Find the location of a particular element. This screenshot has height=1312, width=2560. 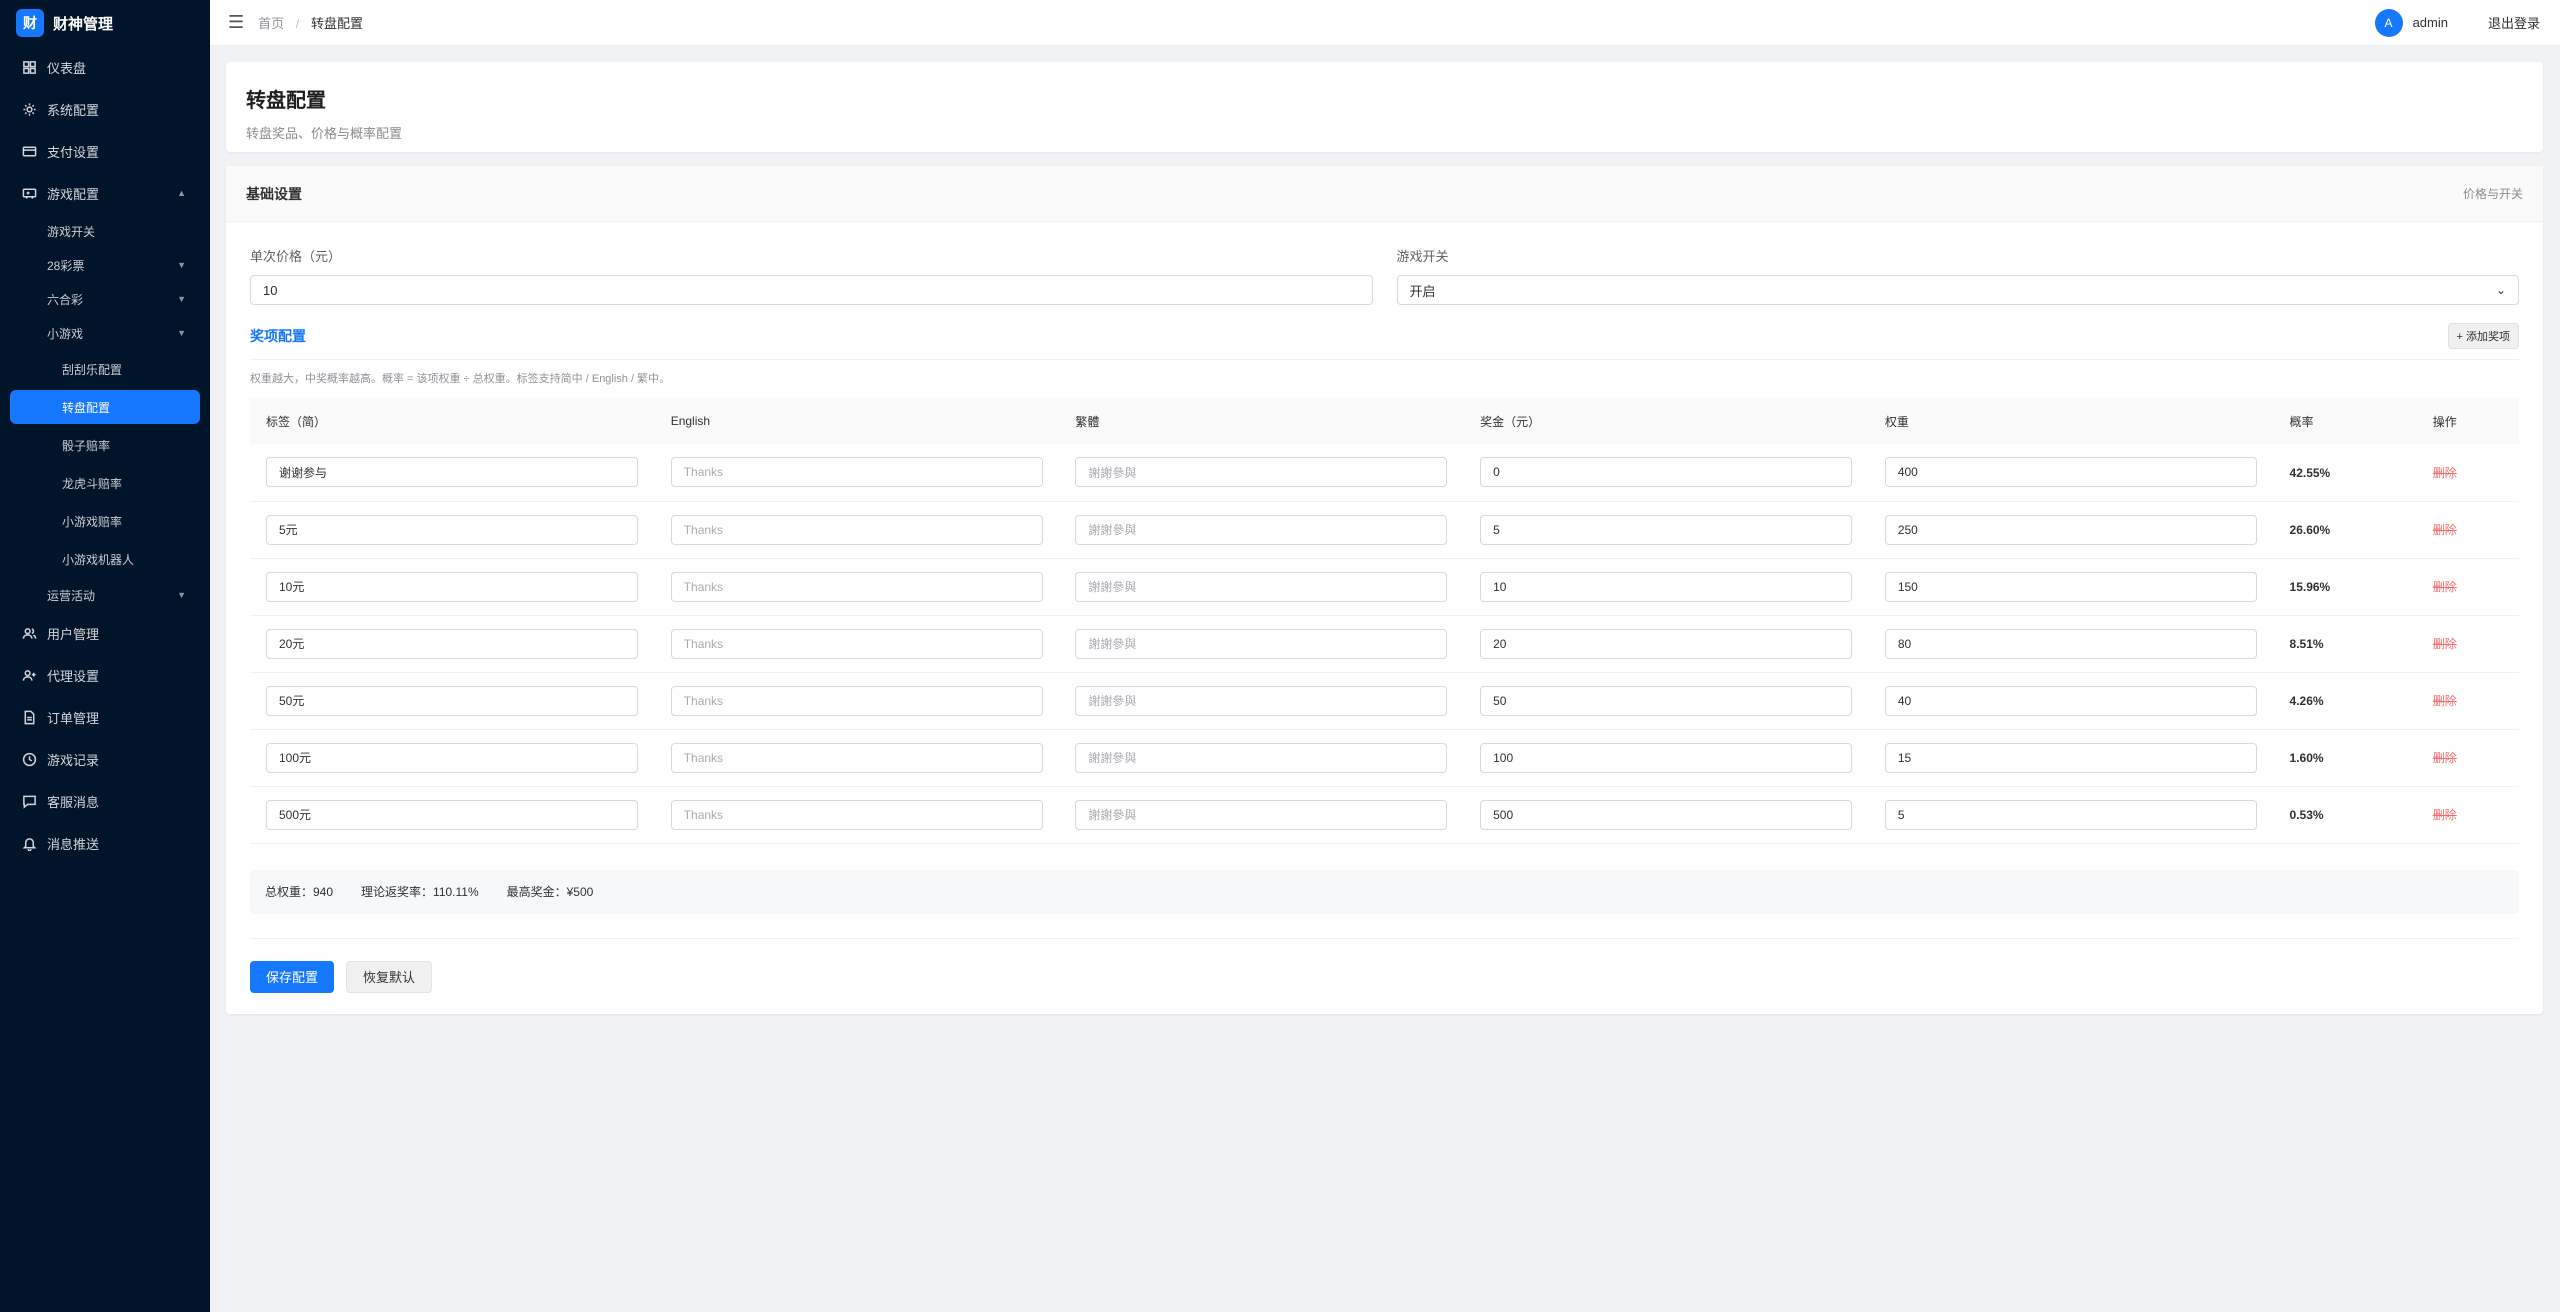

config-card-title: 基础设置 is located at coordinates (274, 193).